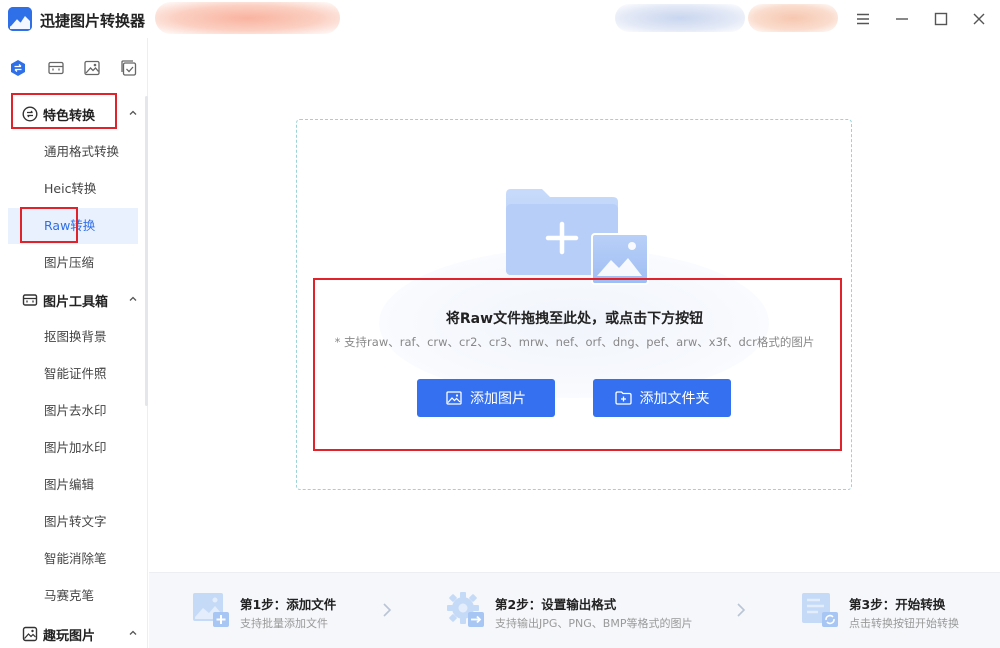  What do you see at coordinates (73, 189) in the screenshot?
I see `sidebar-item-heic: Heic转换` at bounding box center [73, 189].